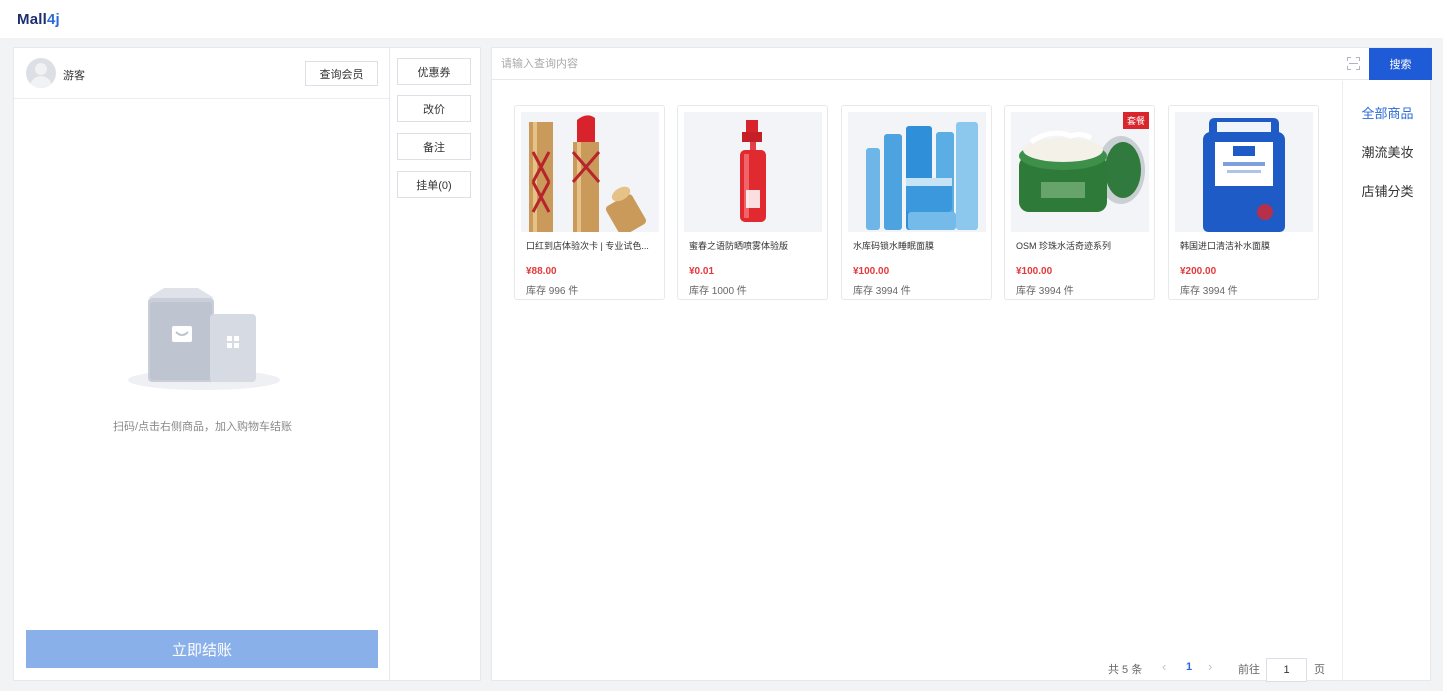 This screenshot has width=1443, height=691. I want to click on face-mask-pack-icon, so click(1244, 175).